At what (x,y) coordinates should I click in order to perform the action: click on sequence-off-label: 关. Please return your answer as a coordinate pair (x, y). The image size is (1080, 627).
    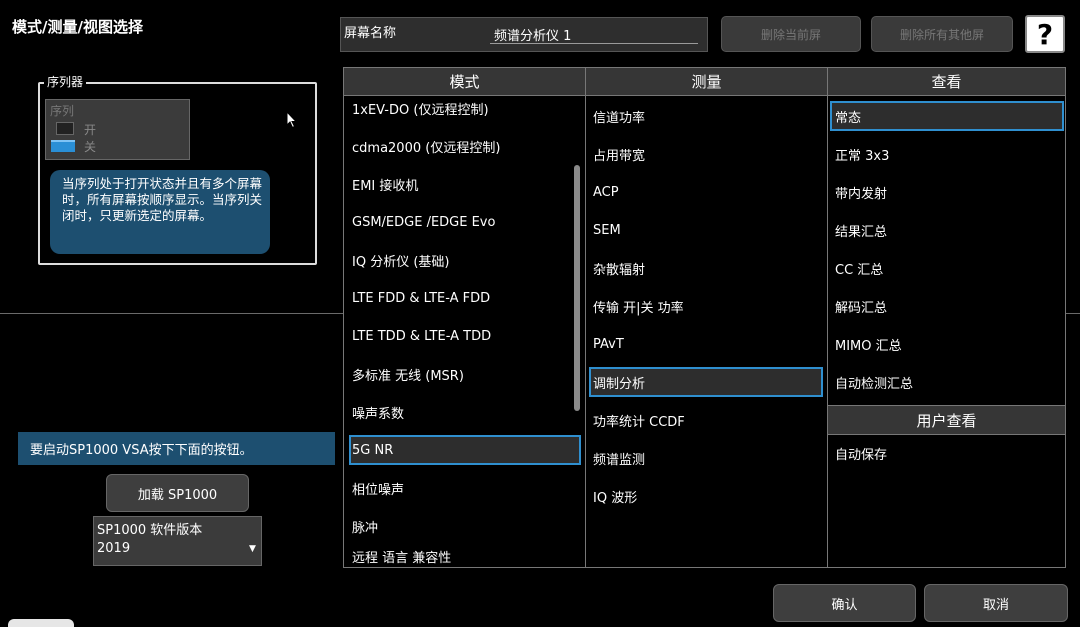
    Looking at the image, I should click on (90, 147).